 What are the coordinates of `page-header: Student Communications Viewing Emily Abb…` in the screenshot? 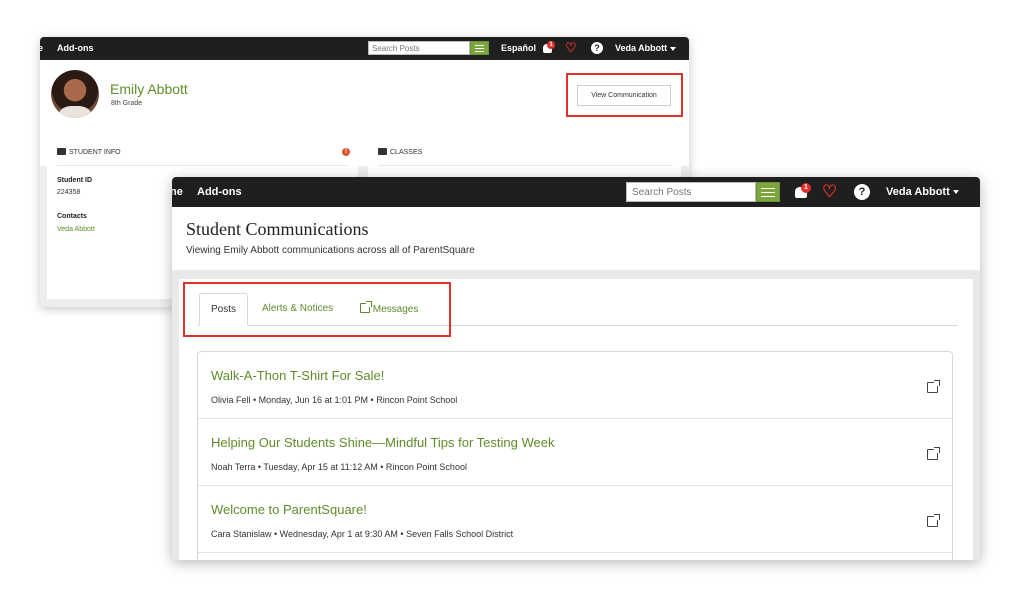 It's located at (576, 238).